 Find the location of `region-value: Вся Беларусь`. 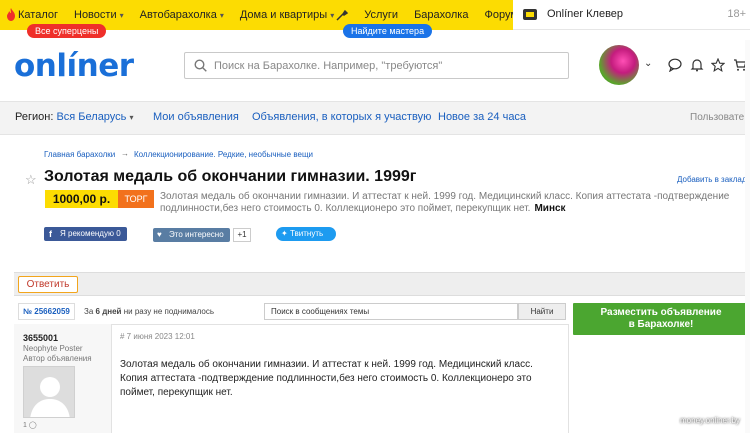

region-value: Вся Беларусь is located at coordinates (91, 117).